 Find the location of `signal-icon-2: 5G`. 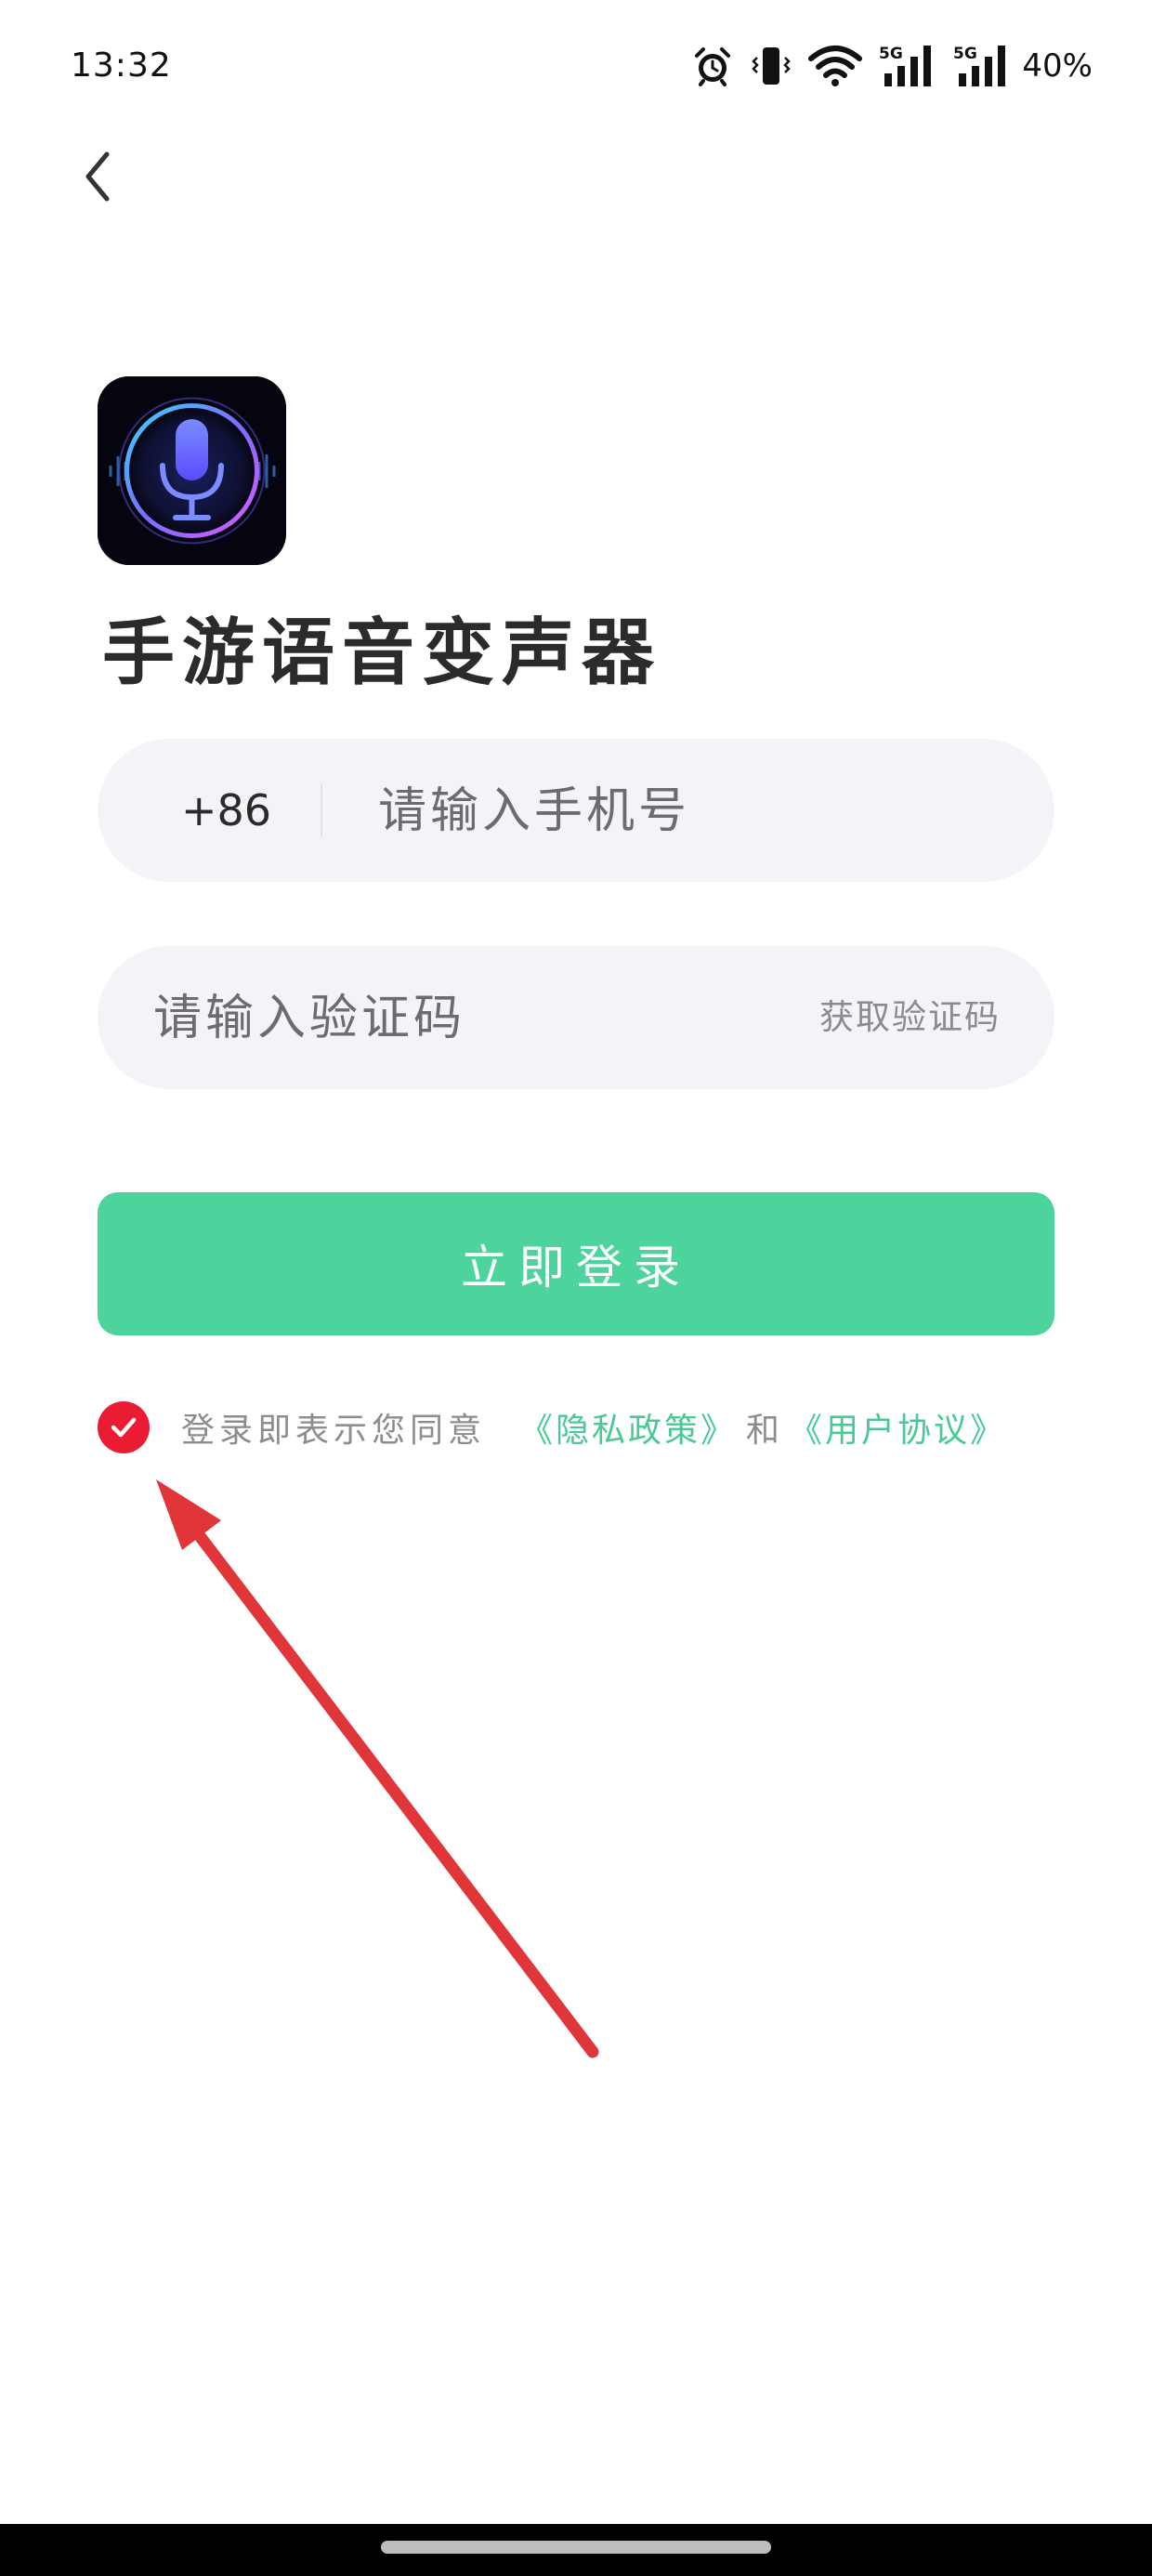

signal-icon-2: 5G is located at coordinates (982, 66).